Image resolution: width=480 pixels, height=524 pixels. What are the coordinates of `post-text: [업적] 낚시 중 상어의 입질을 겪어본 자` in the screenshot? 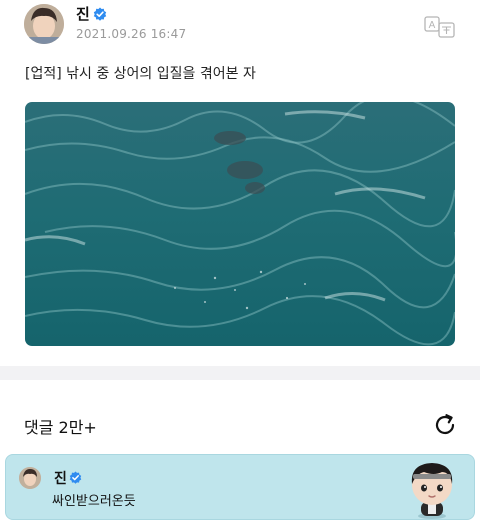 It's located at (140, 74).